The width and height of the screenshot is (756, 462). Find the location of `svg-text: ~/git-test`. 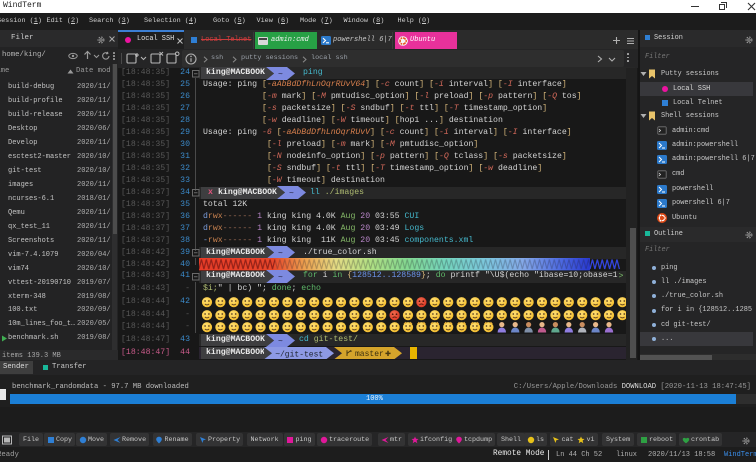

svg-text: ~/git-test is located at coordinates (299, 354).